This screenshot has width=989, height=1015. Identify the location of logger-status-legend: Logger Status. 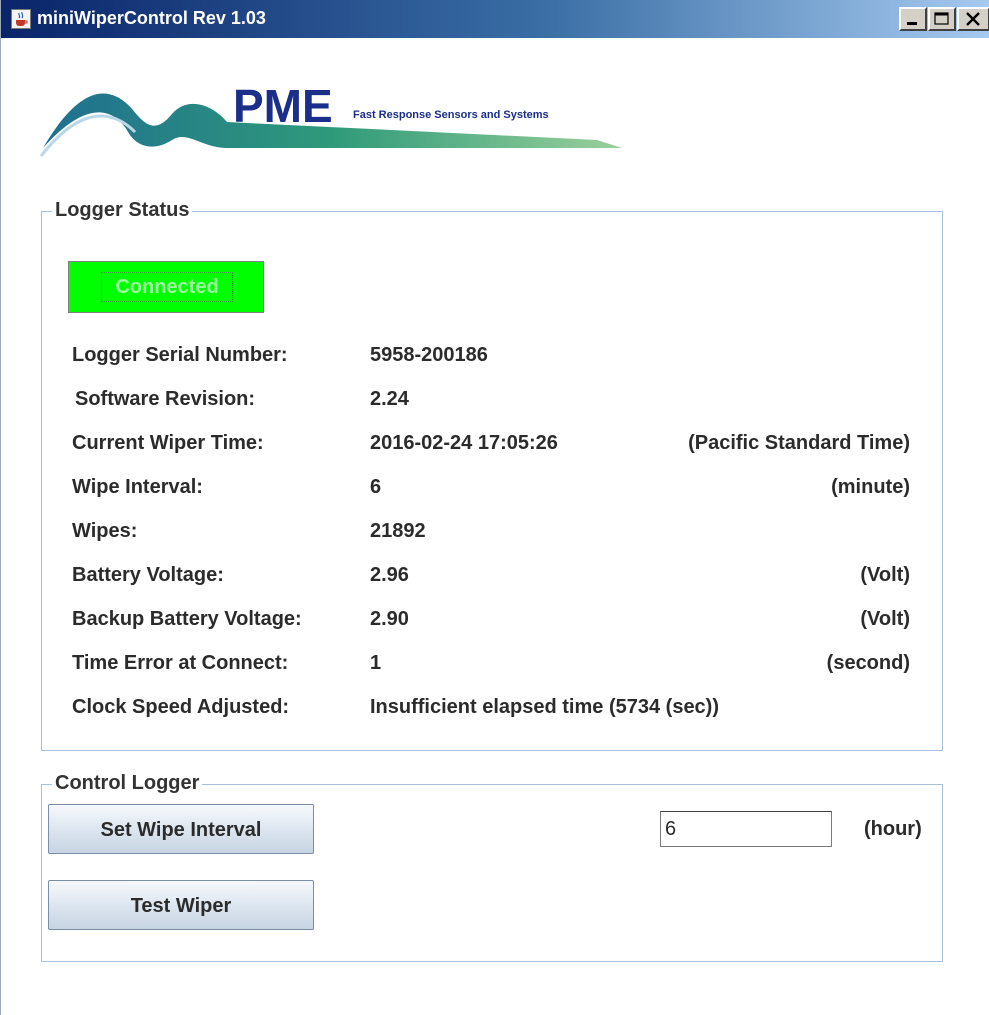
(122, 210).